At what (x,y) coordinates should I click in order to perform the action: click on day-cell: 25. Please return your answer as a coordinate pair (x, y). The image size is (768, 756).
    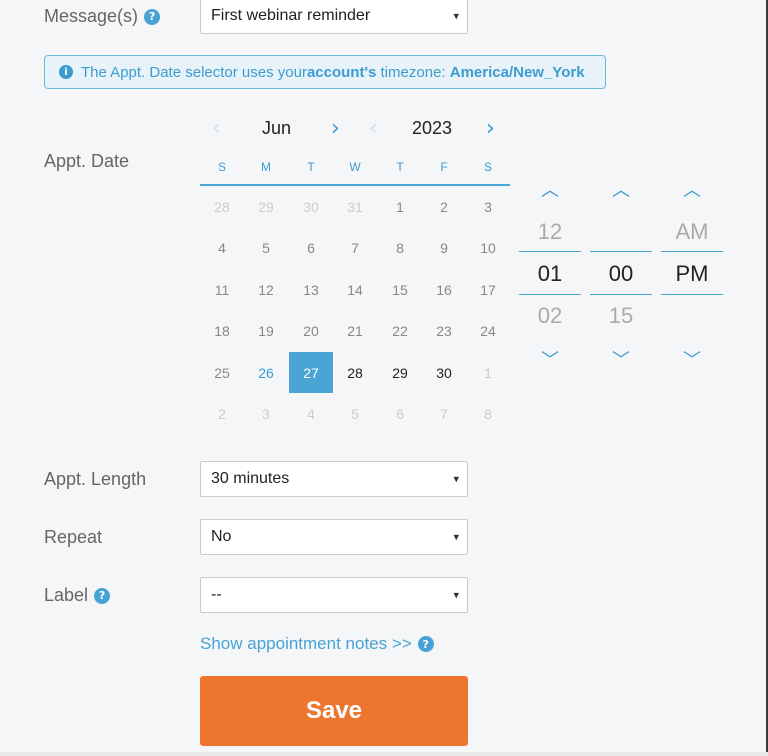
    Looking at the image, I should click on (222, 372).